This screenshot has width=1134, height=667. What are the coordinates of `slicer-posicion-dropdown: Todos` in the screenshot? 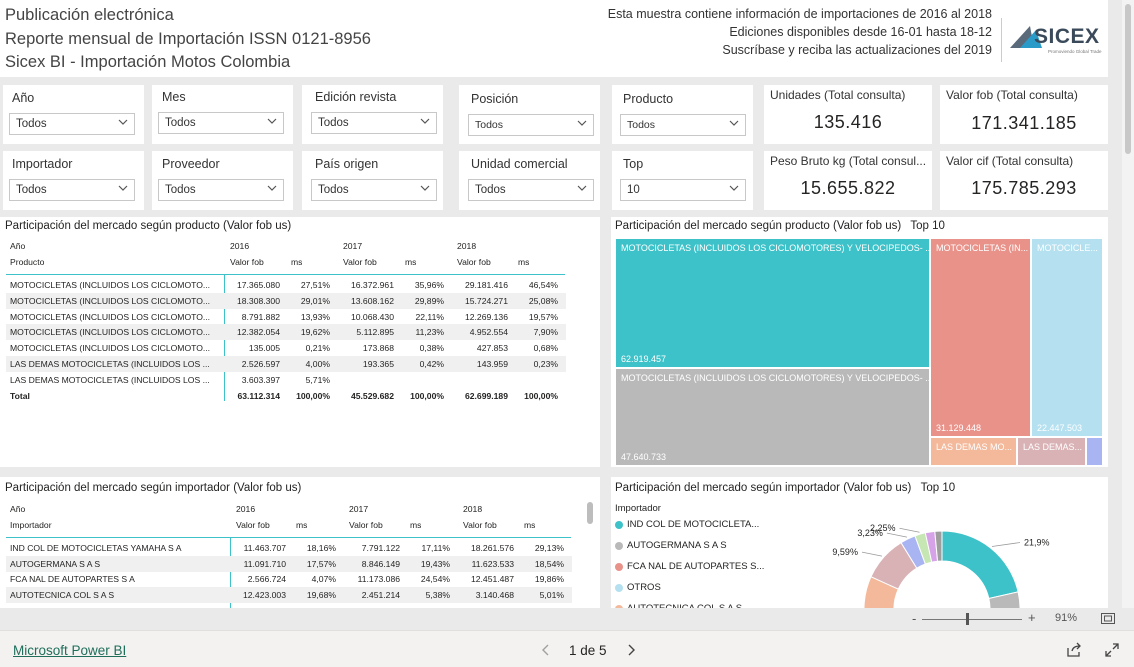 It's located at (531, 125).